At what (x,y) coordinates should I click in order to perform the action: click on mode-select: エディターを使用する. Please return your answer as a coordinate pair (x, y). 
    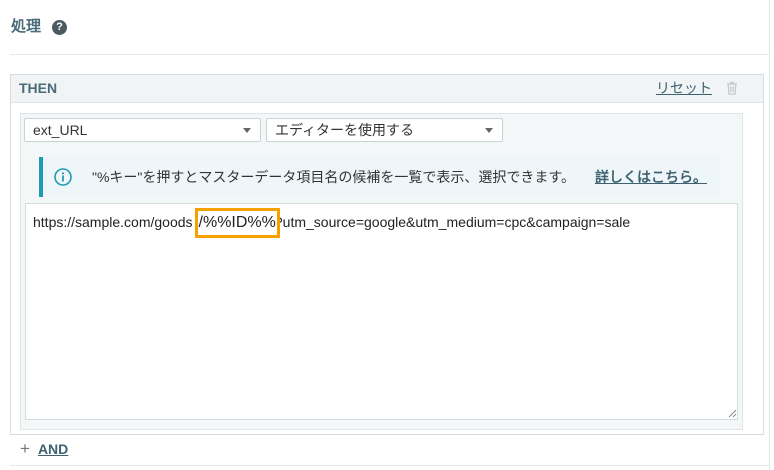
    Looking at the image, I should click on (384, 130).